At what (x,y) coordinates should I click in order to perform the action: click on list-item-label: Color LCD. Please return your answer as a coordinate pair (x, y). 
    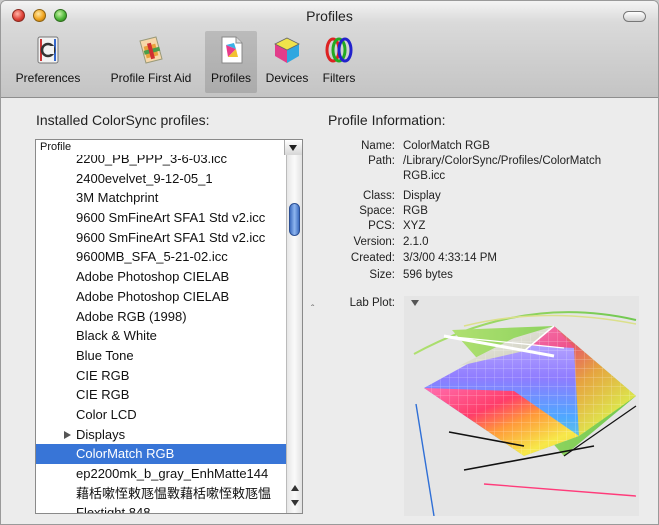
    Looking at the image, I should click on (106, 414).